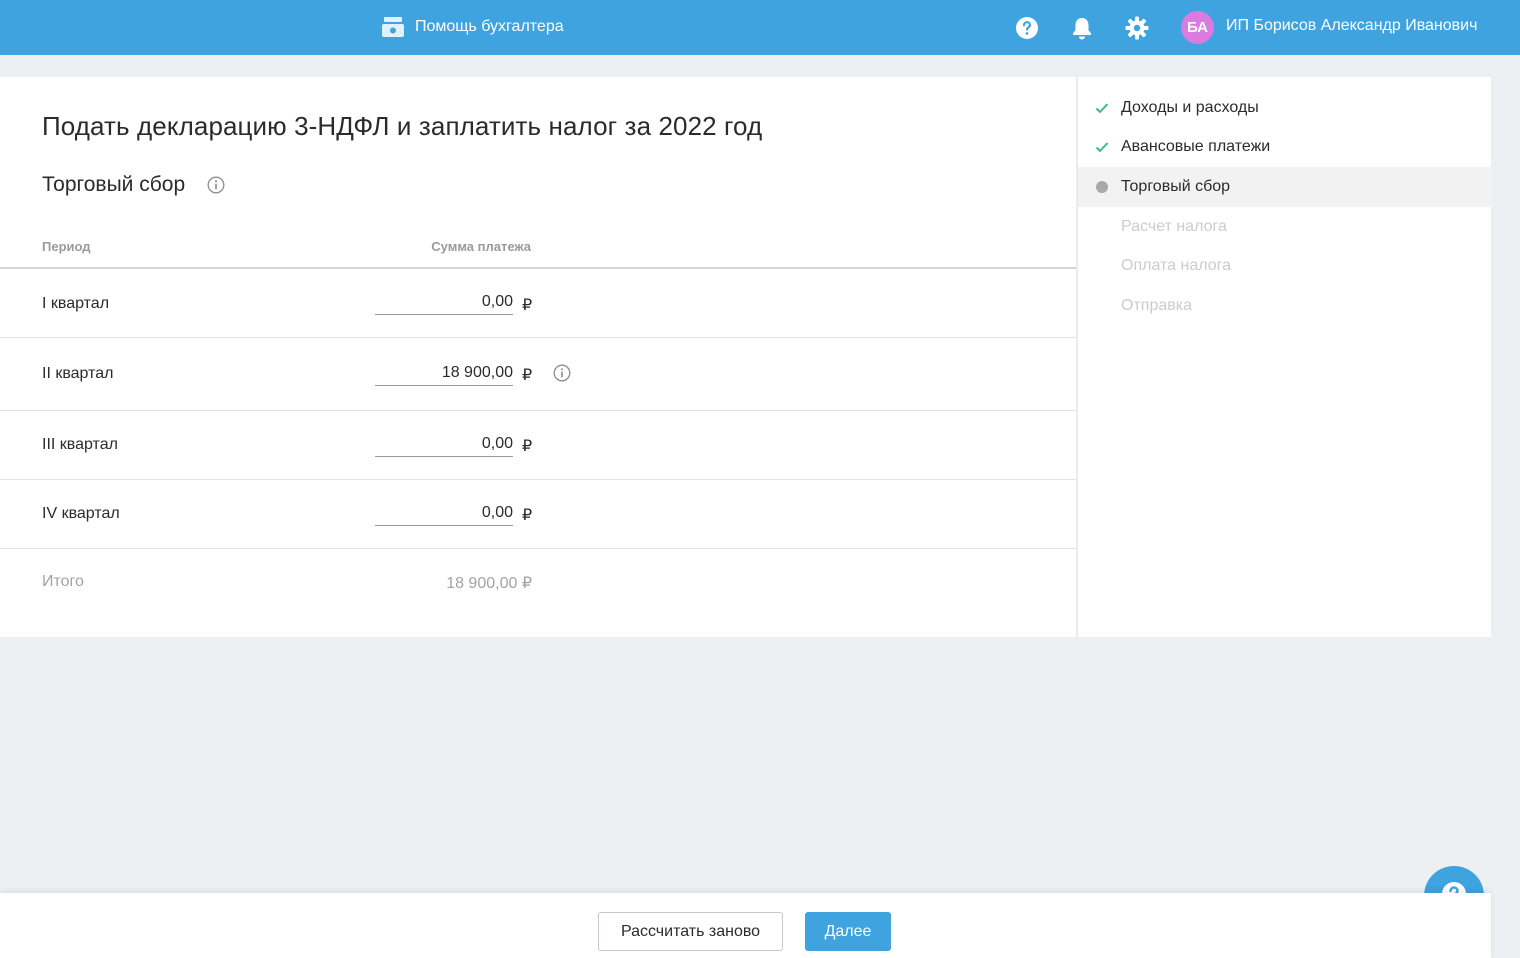  I want to click on step-trade-fee: Торговый сбор, so click(1285, 187).